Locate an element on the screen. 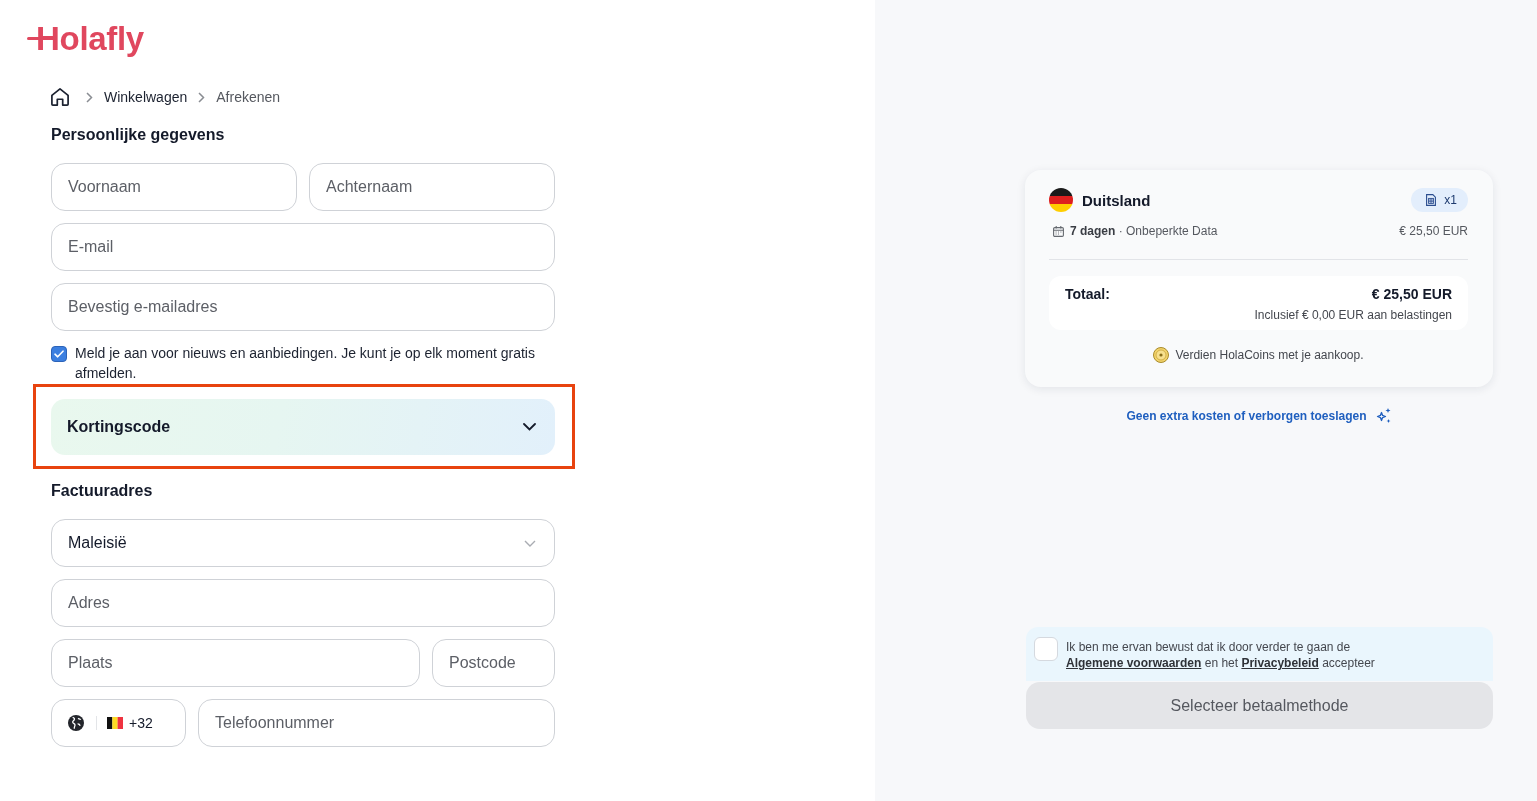 The width and height of the screenshot is (1537, 801). input-field: Plaats is located at coordinates (235, 663).